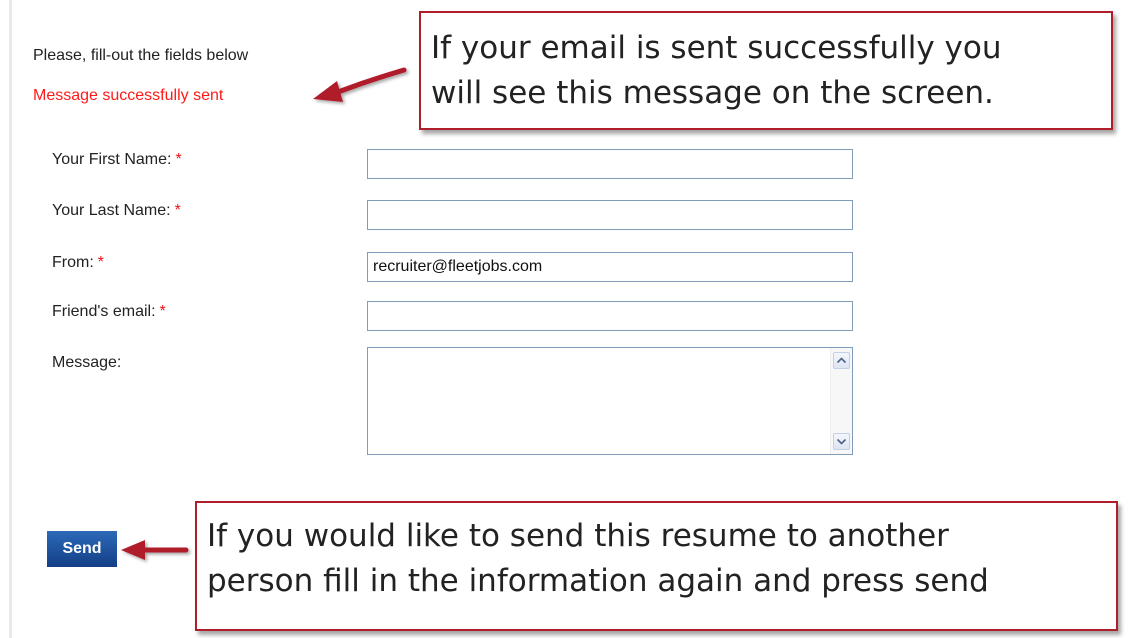  What do you see at coordinates (82, 549) in the screenshot?
I see `send-button: Send` at bounding box center [82, 549].